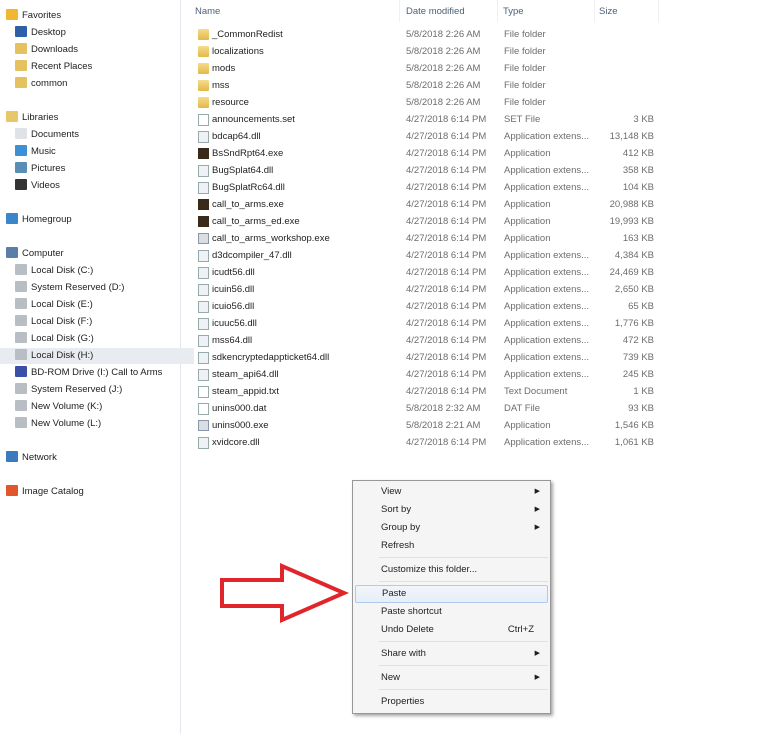  I want to click on nav-computer: Computer, so click(35, 254).